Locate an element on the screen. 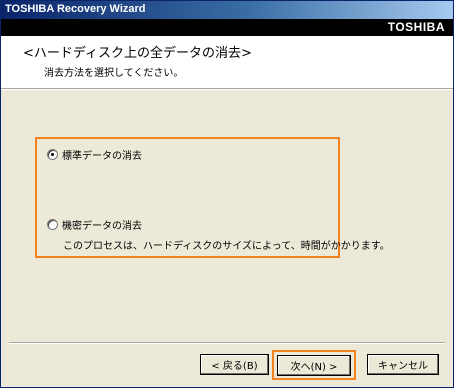 This screenshot has width=454, height=388. option-secure-erase-label: 機密データの消去 is located at coordinates (102, 226).